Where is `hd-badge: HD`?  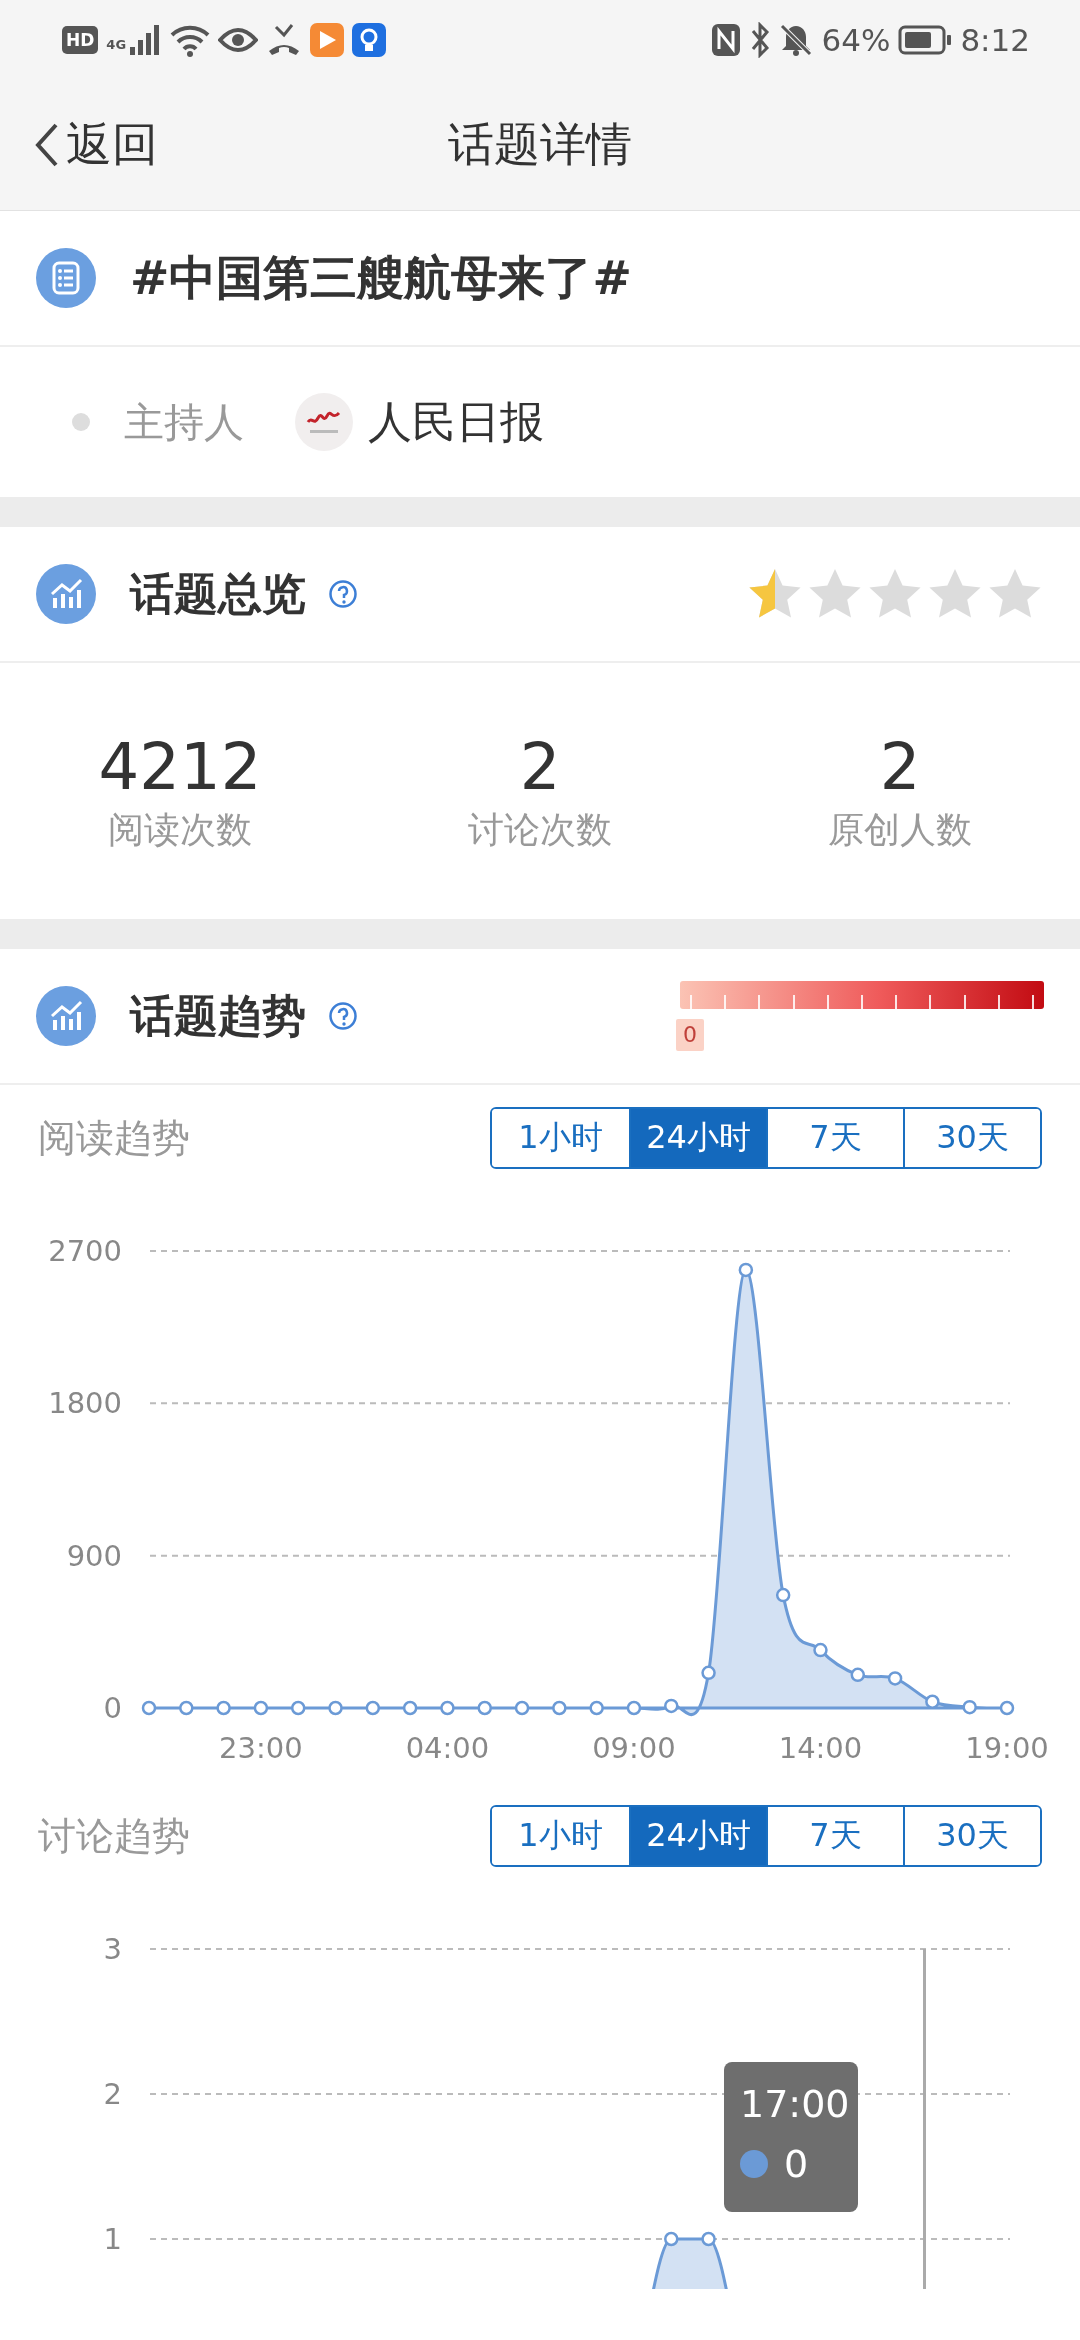
hd-badge: HD is located at coordinates (80, 40).